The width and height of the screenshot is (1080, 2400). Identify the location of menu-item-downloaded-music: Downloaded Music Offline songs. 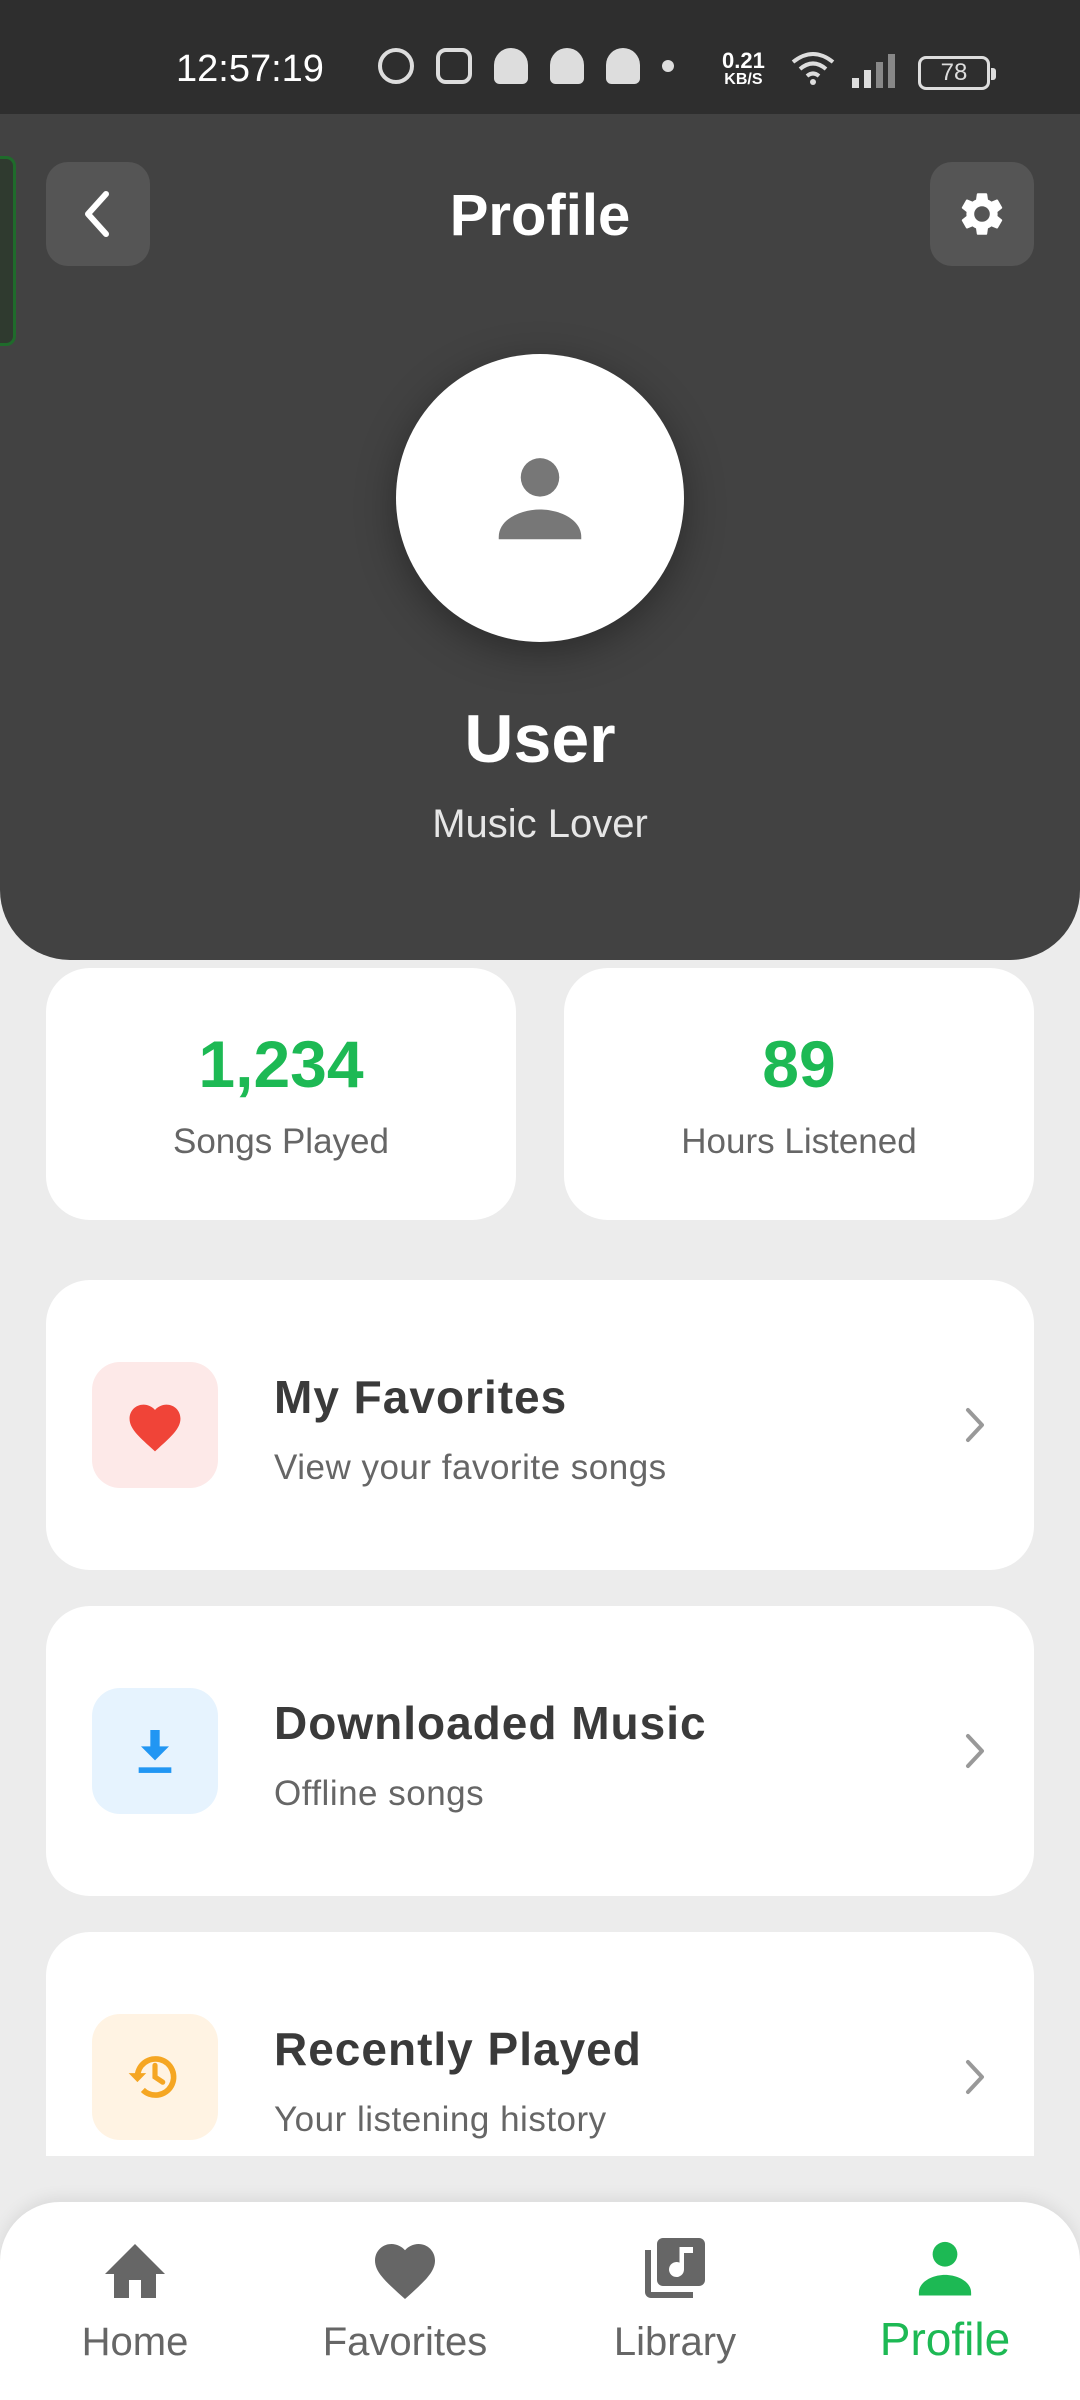
(540, 1751).